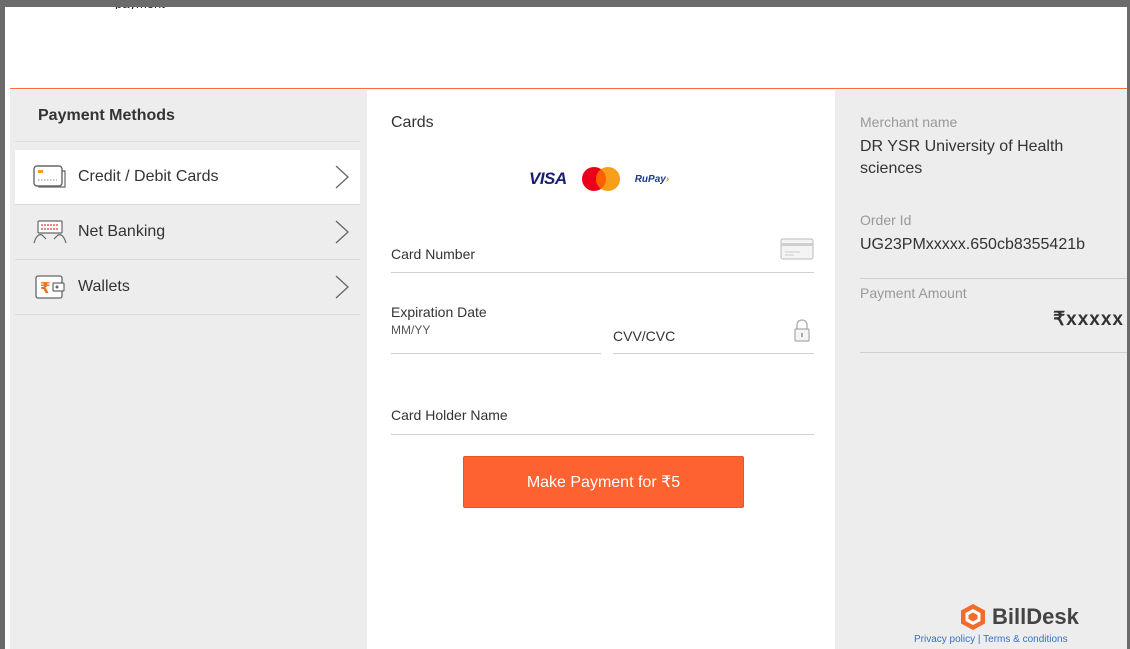  Describe the element at coordinates (652, 179) in the screenshot. I see `rupay-logo: RuPay›` at that location.